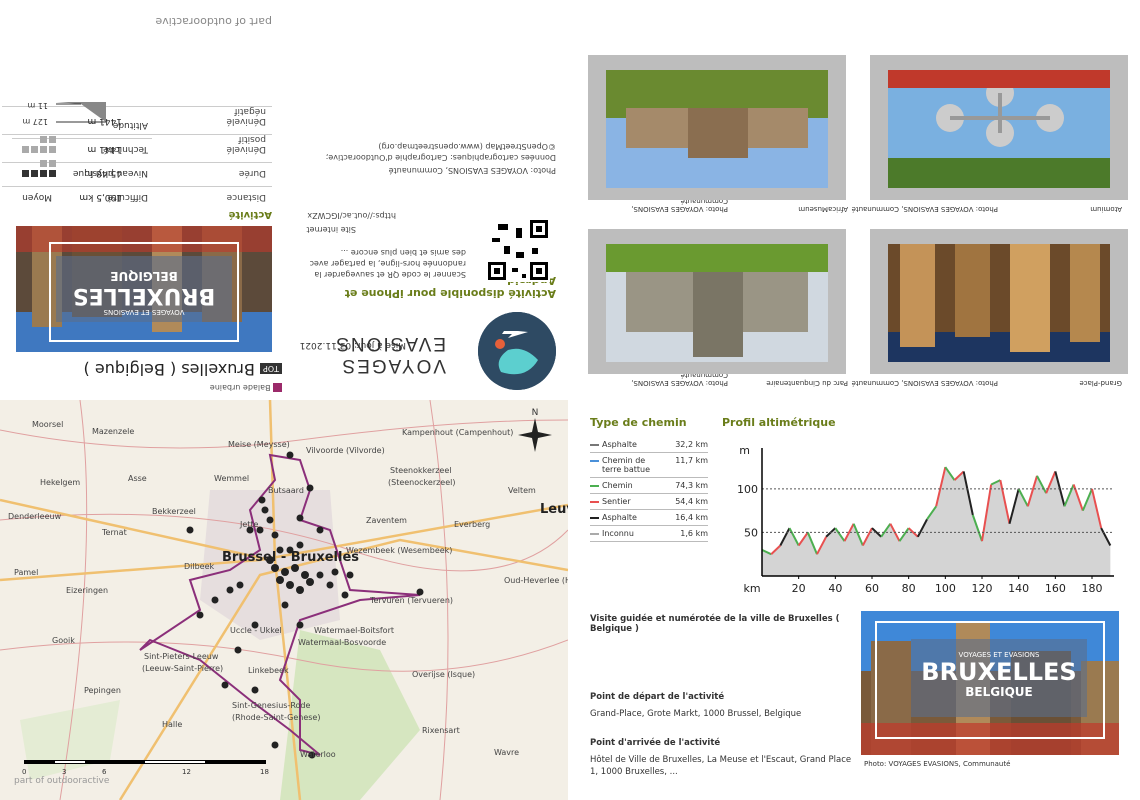  What do you see at coordinates (277, 387) in the screenshot?
I see `hiking-icon` at bounding box center [277, 387].